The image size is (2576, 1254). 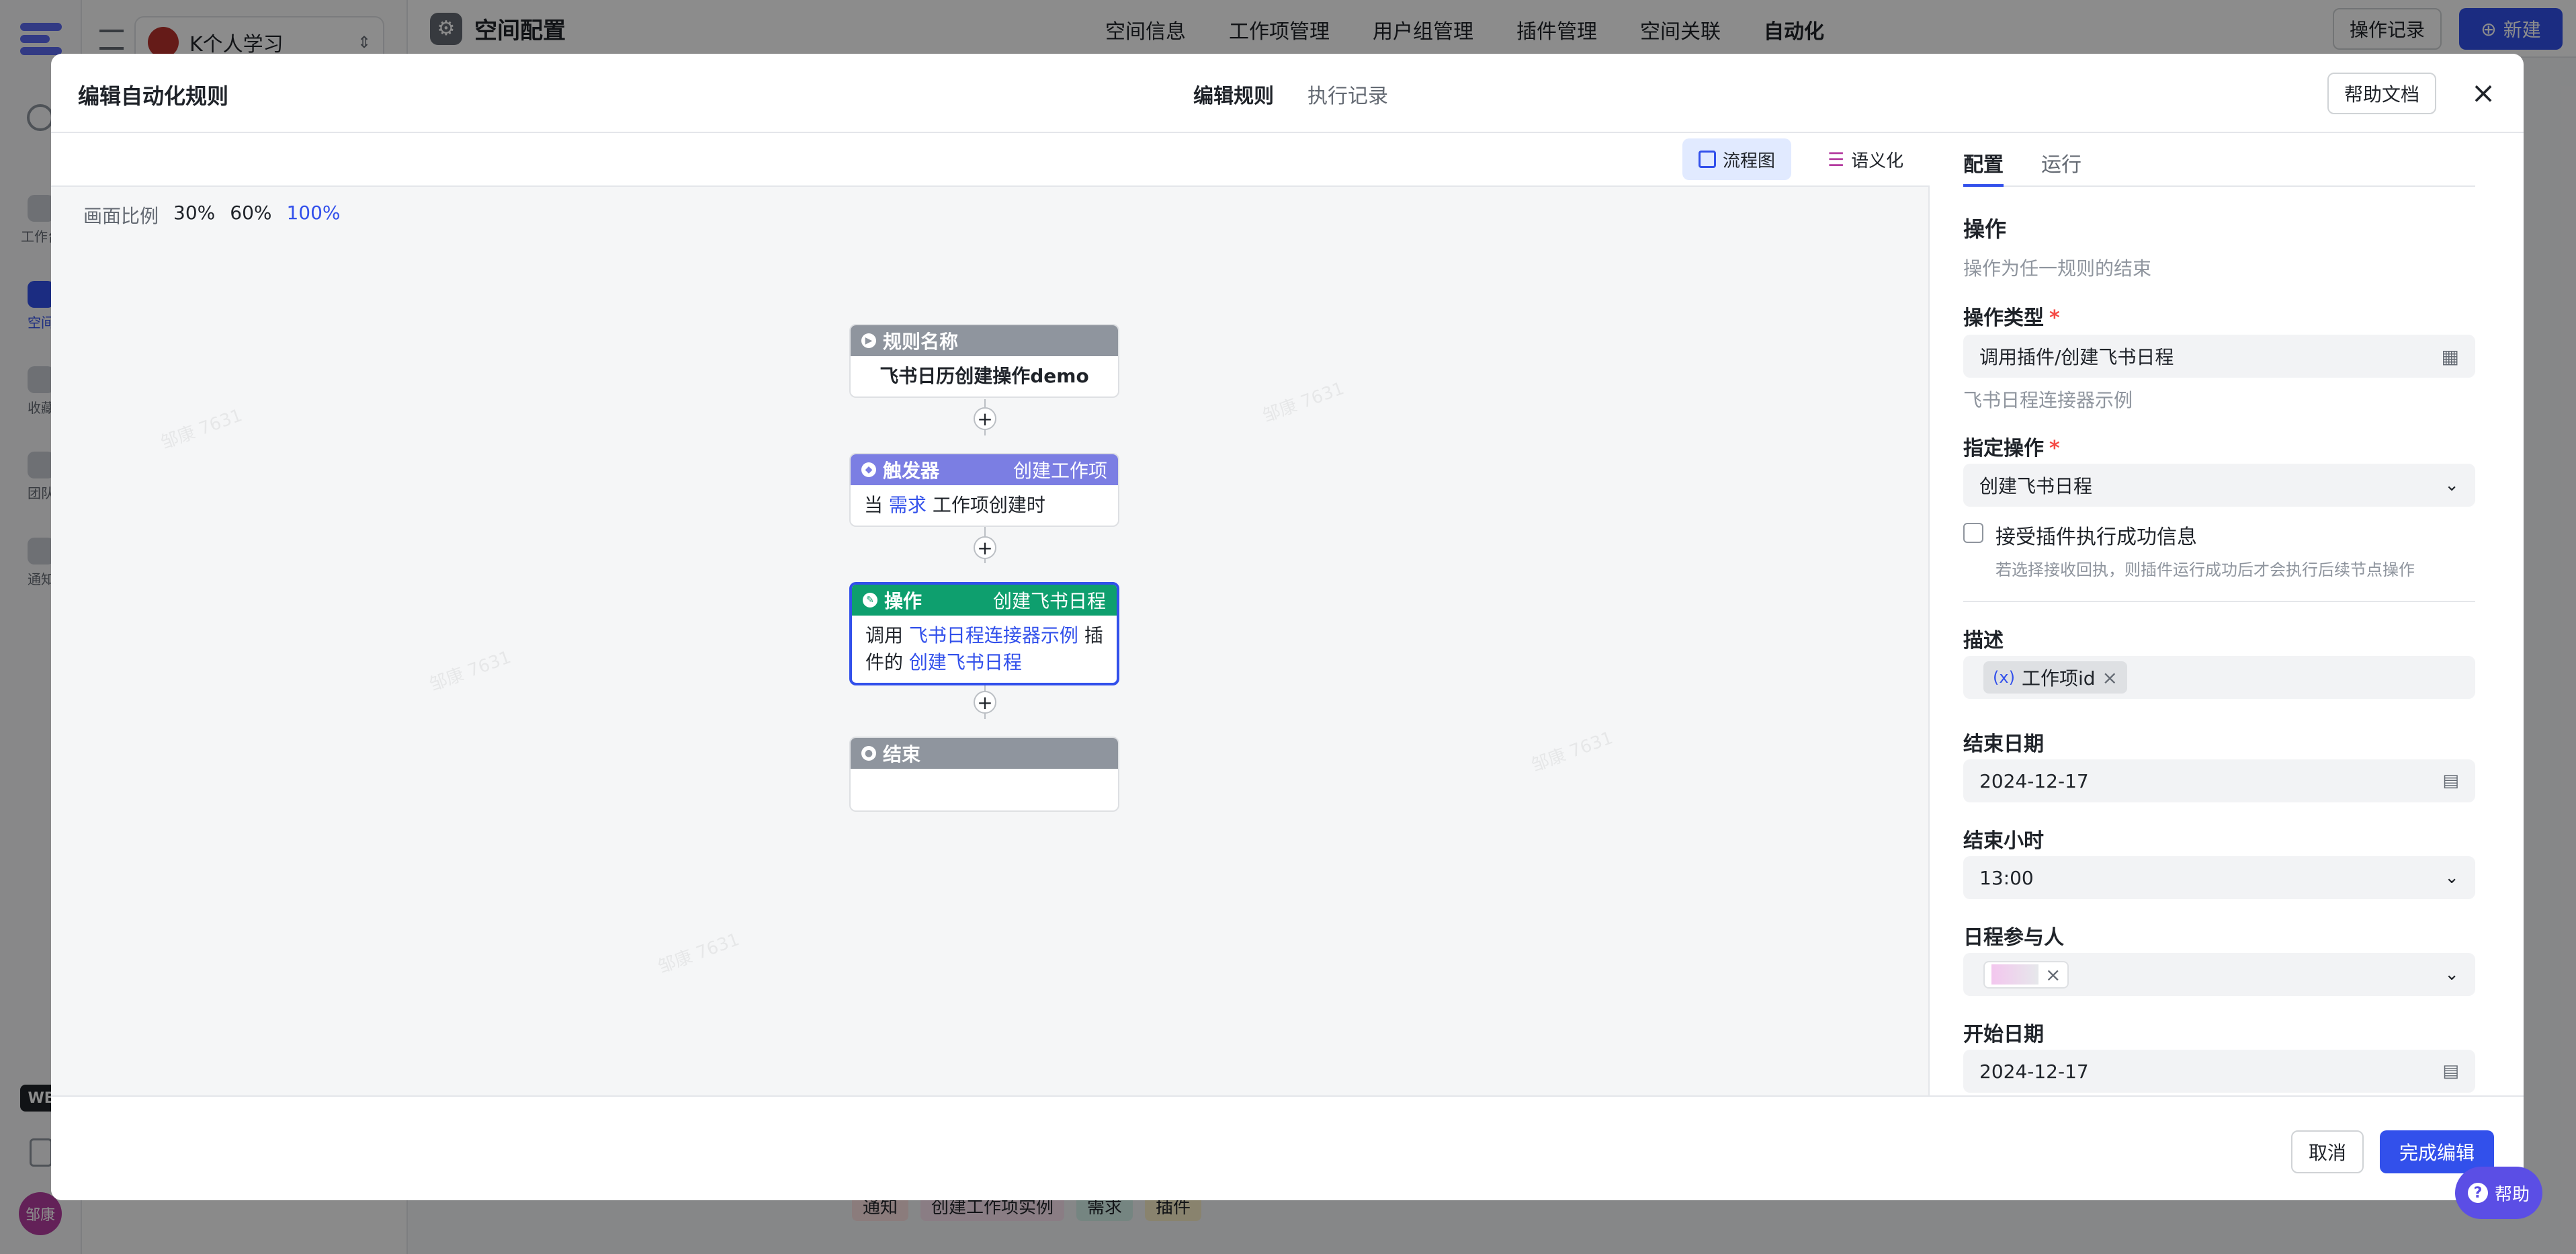 I want to click on end-node: ● 结束, so click(x=984, y=774).